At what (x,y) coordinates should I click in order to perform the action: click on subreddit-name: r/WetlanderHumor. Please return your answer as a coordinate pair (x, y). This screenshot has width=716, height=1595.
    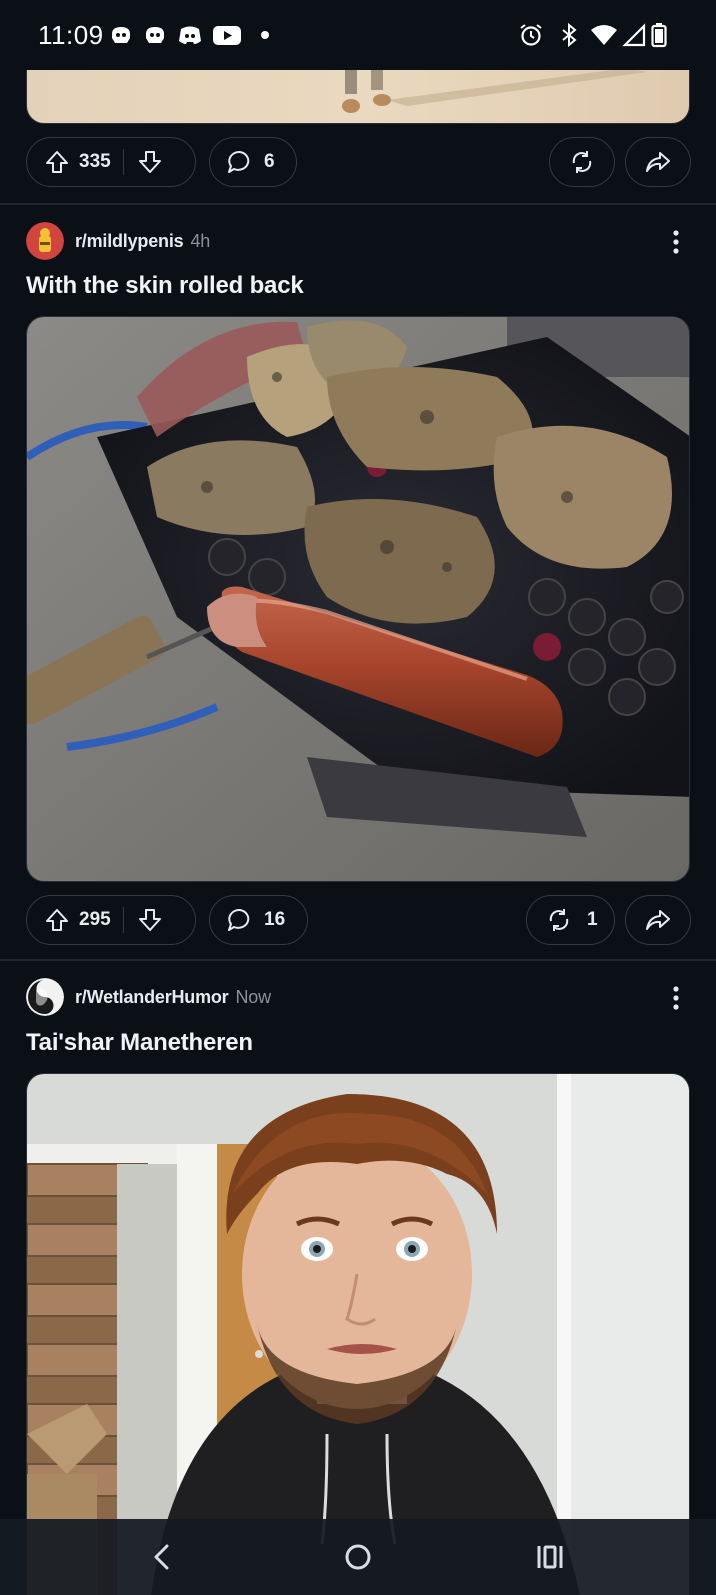
    Looking at the image, I should click on (152, 997).